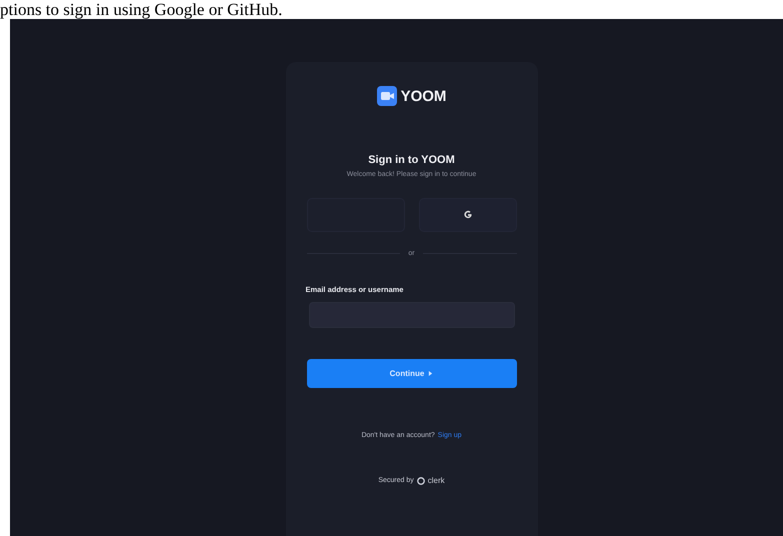 This screenshot has height=536, width=783. I want to click on logo-icon, so click(386, 96).